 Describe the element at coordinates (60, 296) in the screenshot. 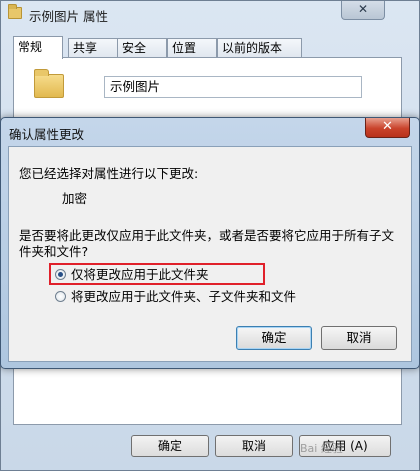

I see `radio-unchecked-icon` at that location.